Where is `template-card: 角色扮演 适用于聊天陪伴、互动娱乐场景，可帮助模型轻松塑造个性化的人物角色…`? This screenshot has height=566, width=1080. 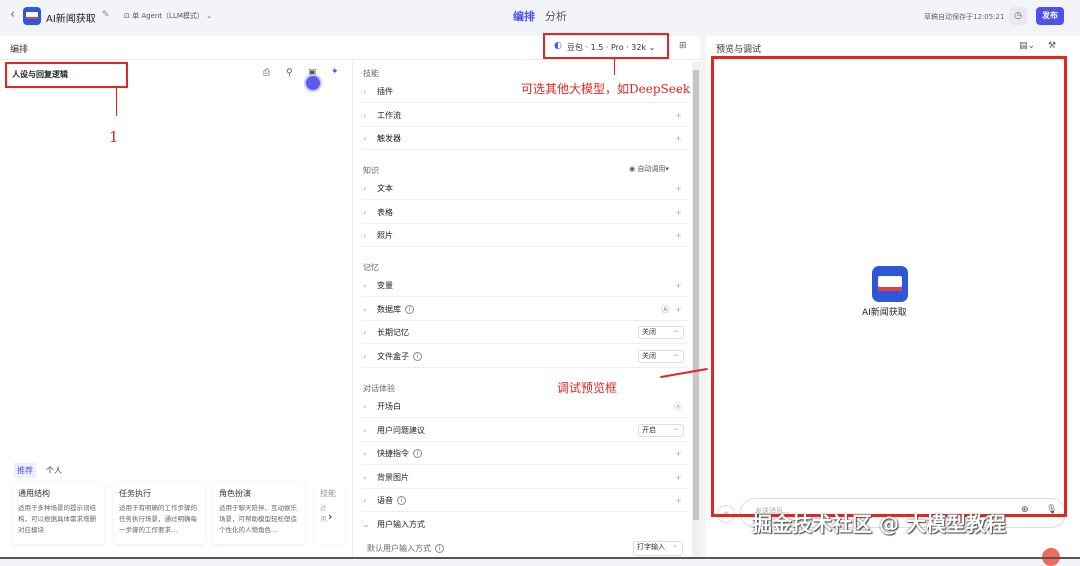 template-card: 角色扮演 适用于聊天陪伴、互动娱乐场景，可帮助模型轻松塑造个性化的人物角色… is located at coordinates (259, 513).